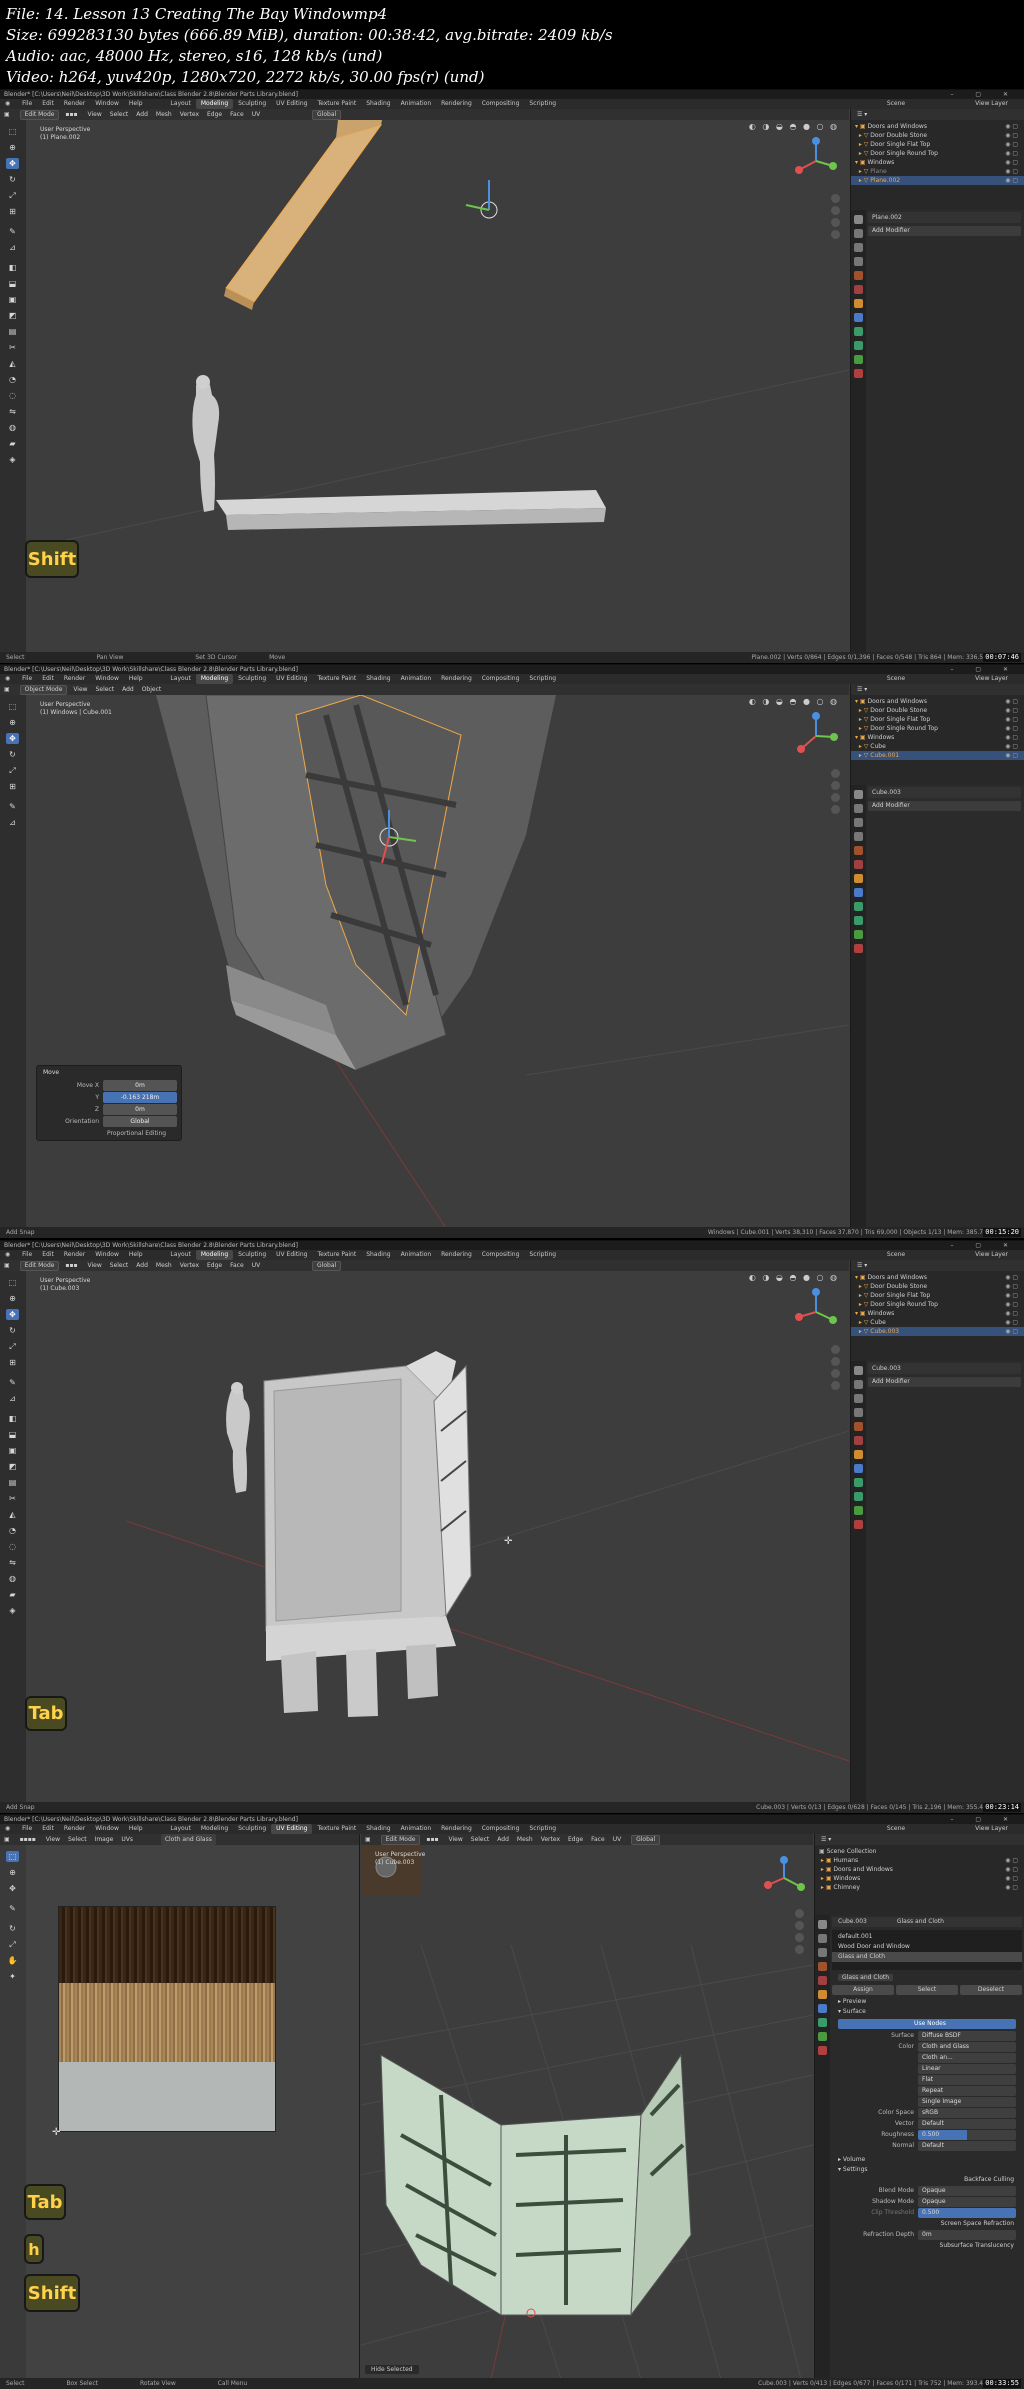 The width and height of the screenshot is (1024, 2389). What do you see at coordinates (12, 1282) in the screenshot?
I see `select-tool-icon: ⬚` at bounding box center [12, 1282].